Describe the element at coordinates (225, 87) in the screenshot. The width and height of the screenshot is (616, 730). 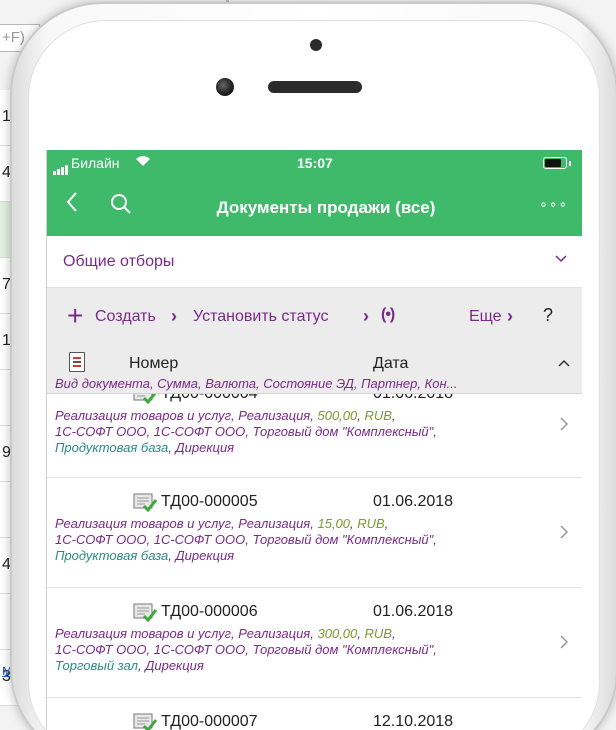
I see `front-camera` at that location.